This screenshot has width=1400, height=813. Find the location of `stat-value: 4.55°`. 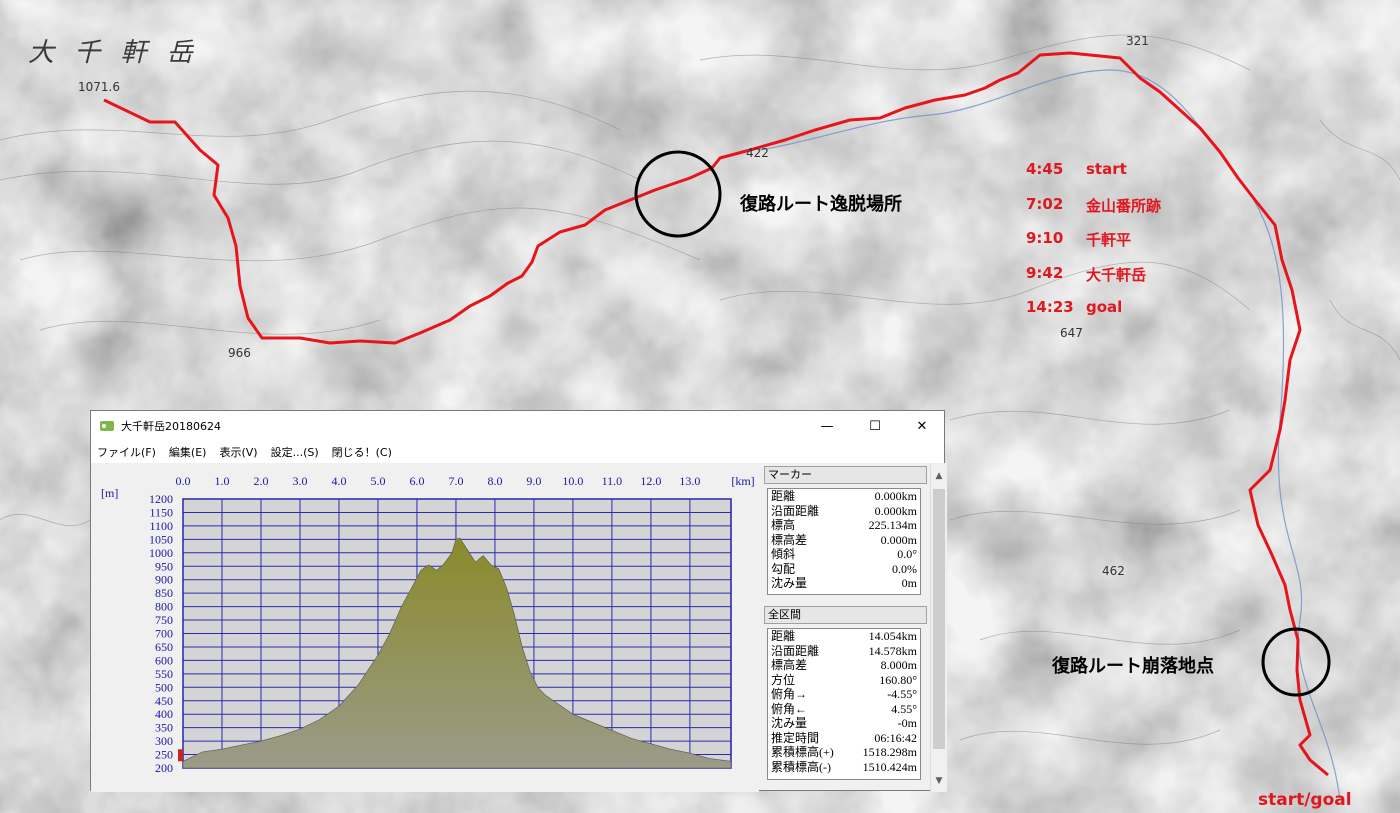

stat-value: 4.55° is located at coordinates (904, 708).